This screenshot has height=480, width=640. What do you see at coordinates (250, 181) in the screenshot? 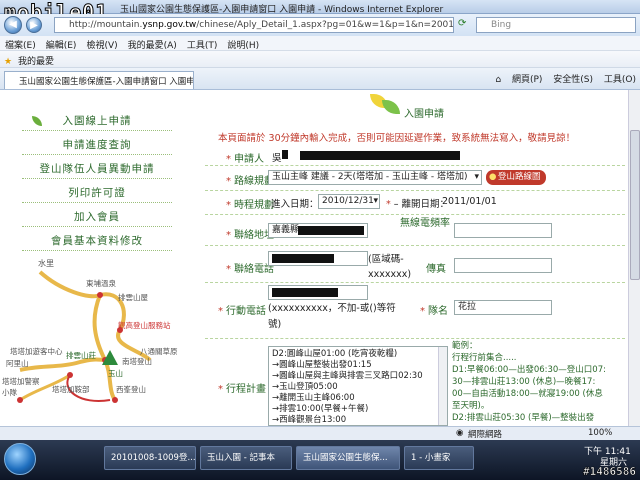
I see `route-label: * 路線規劃` at bounding box center [250, 181].